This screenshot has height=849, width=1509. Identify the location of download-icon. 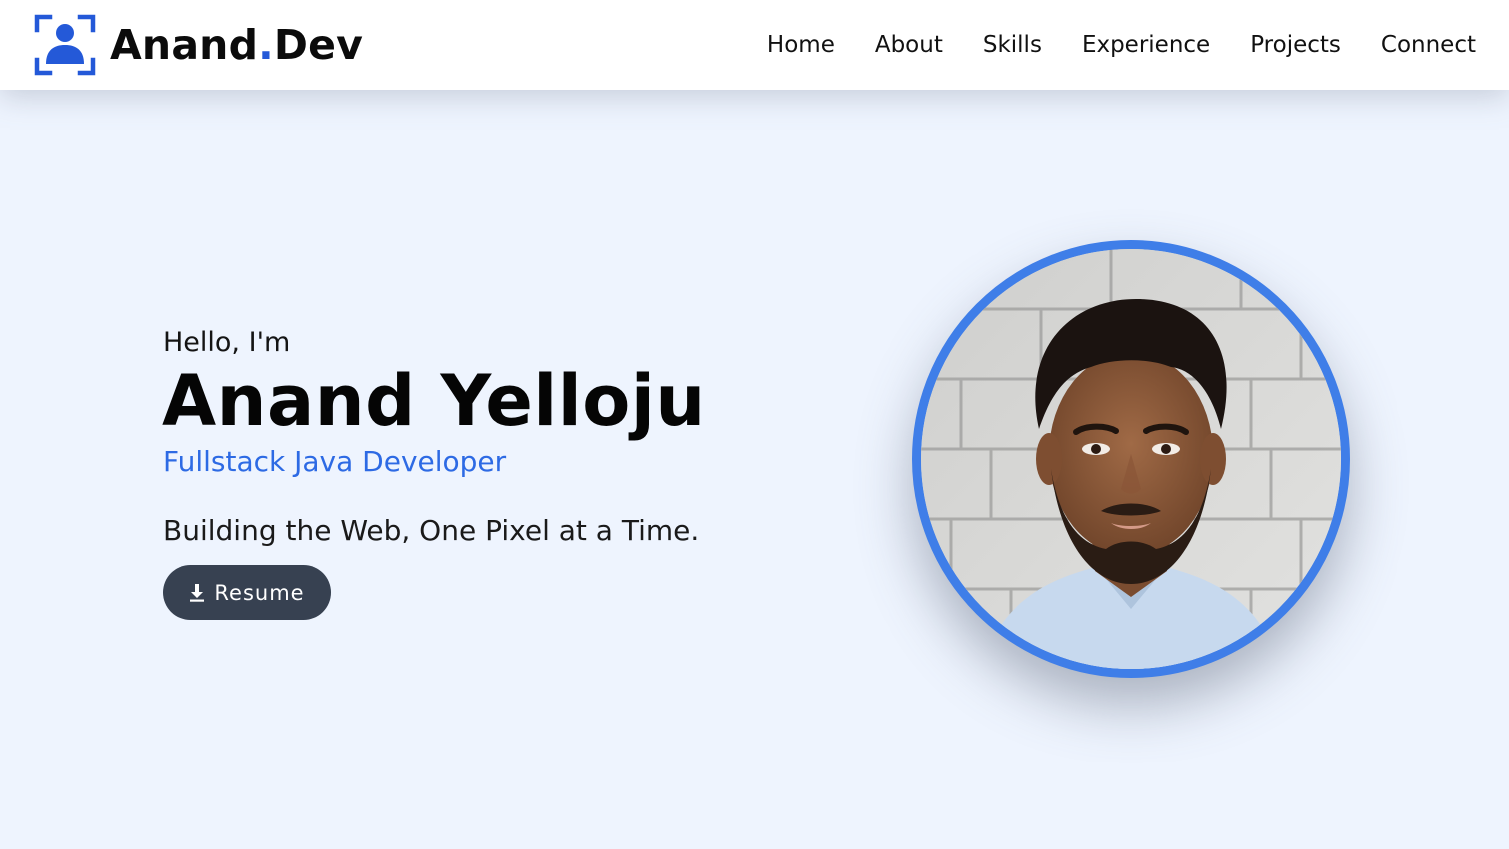
(197, 592).